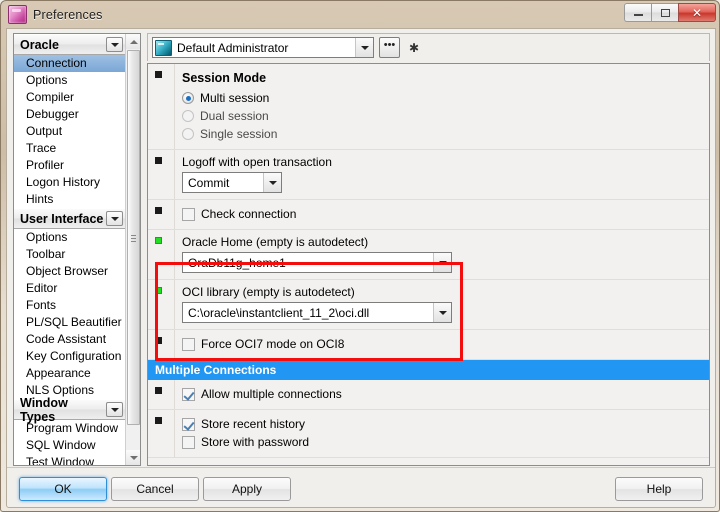  I want to click on sidebar-item-logon-history: Logon History, so click(70, 182).